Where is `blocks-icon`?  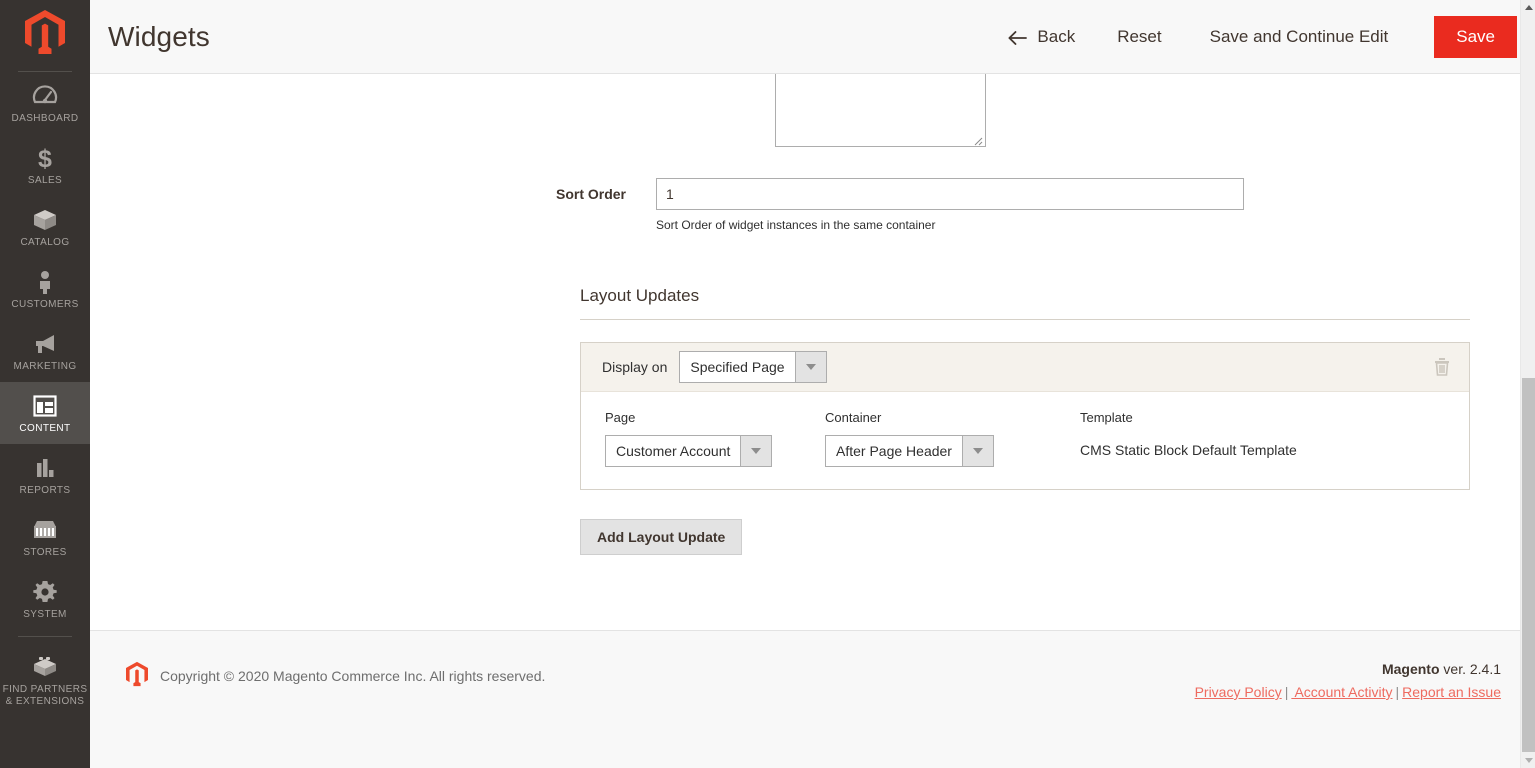
blocks-icon is located at coordinates (45, 667).